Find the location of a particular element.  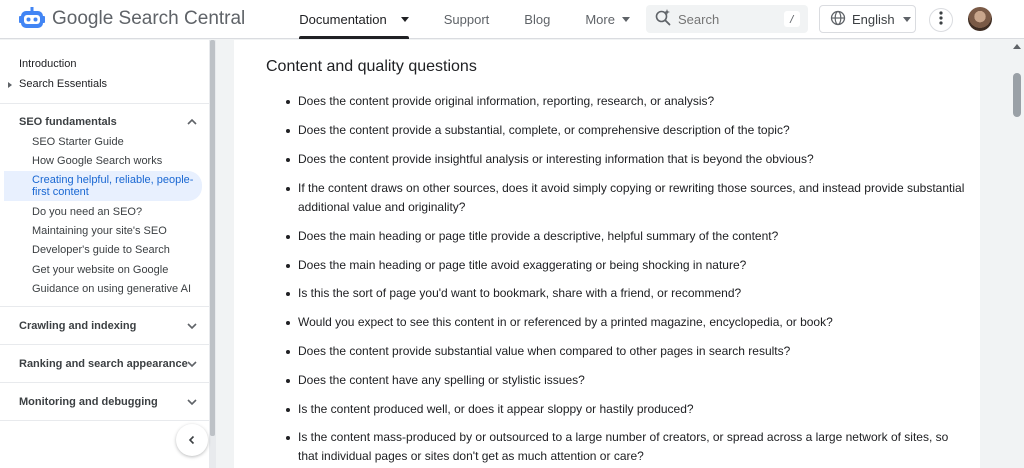

sidebar-section-monitoring-debugging: Monitoring and debugging is located at coordinates (105, 402).